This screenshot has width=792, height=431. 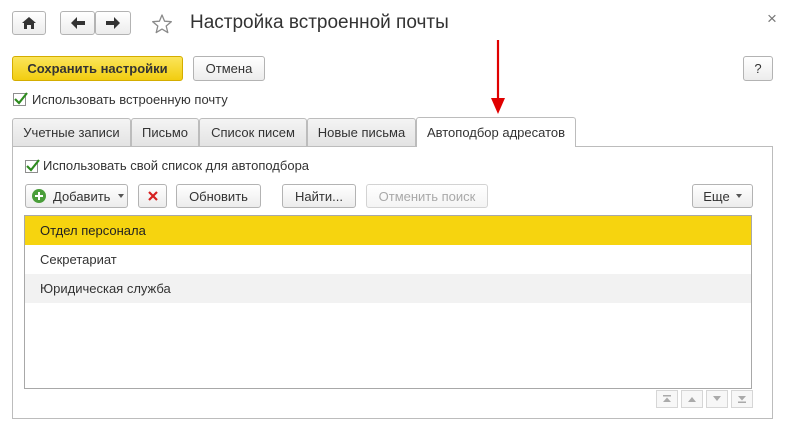 What do you see at coordinates (39, 196) in the screenshot?
I see `add-circle-icon` at bounding box center [39, 196].